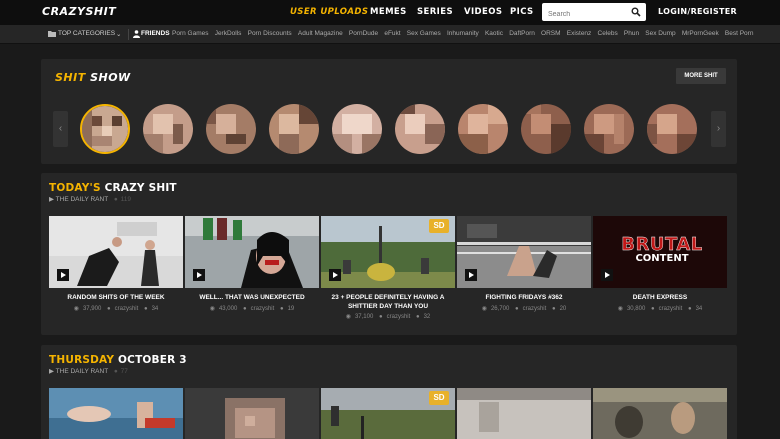 The height and width of the screenshot is (439, 780). What do you see at coordinates (739, 33) in the screenshot?
I see `friend-link: Best Porn` at bounding box center [739, 33].